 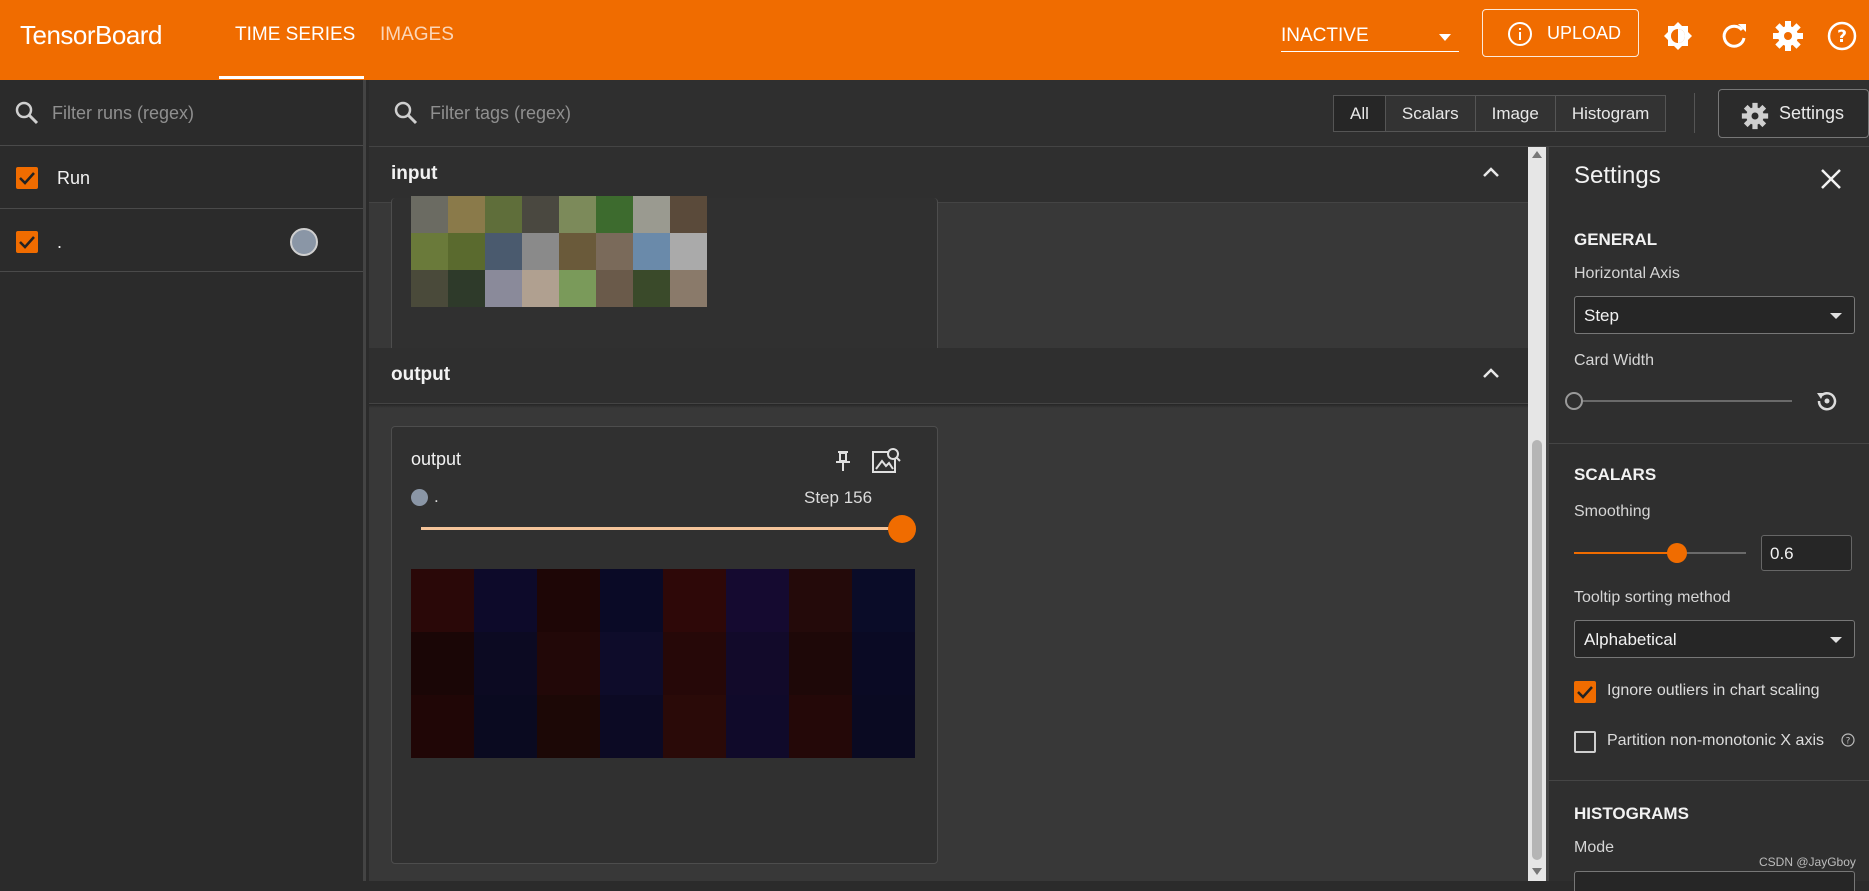 I want to click on filter-histogram-button: Histogram, so click(x=1610, y=113).